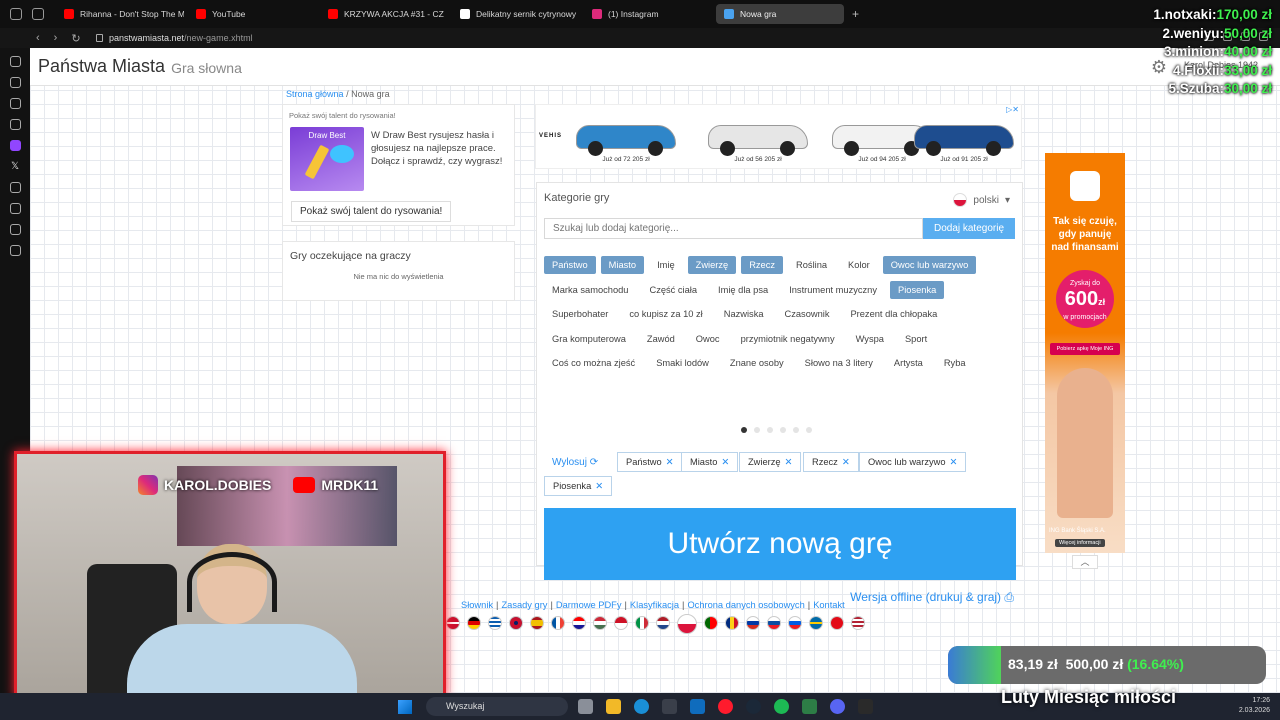  I want to click on m-icon, so click(15, 124).